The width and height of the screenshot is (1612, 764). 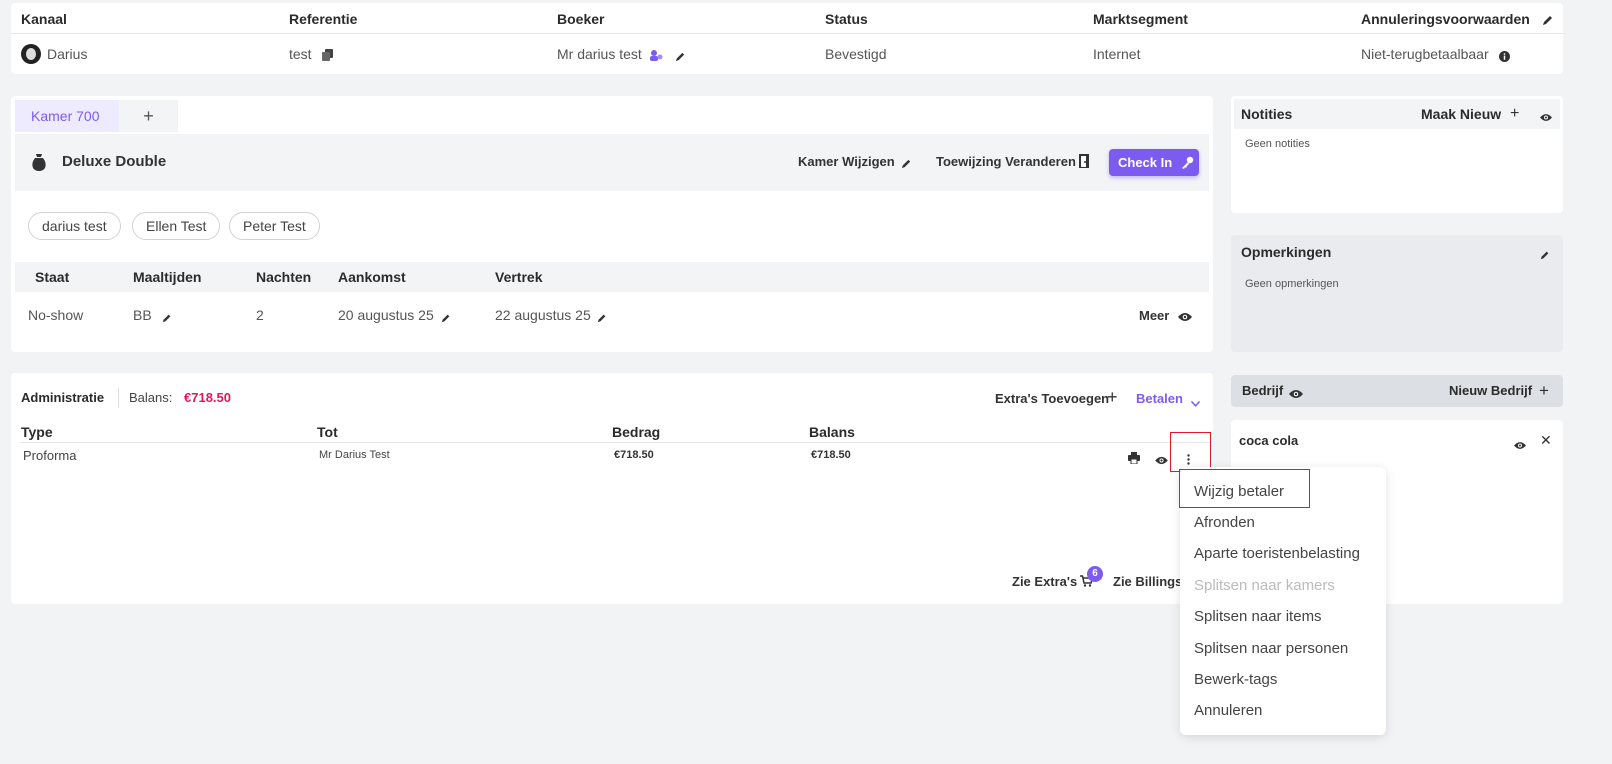 I want to click on edit-booker-icon, so click(x=680, y=57).